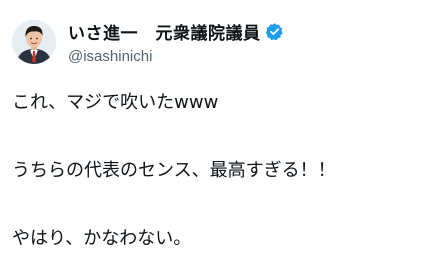 Image resolution: width=427 pixels, height=256 pixels. What do you see at coordinates (164, 31) in the screenshot?
I see `author-display-name: いさ進一 元衆議院議員` at bounding box center [164, 31].